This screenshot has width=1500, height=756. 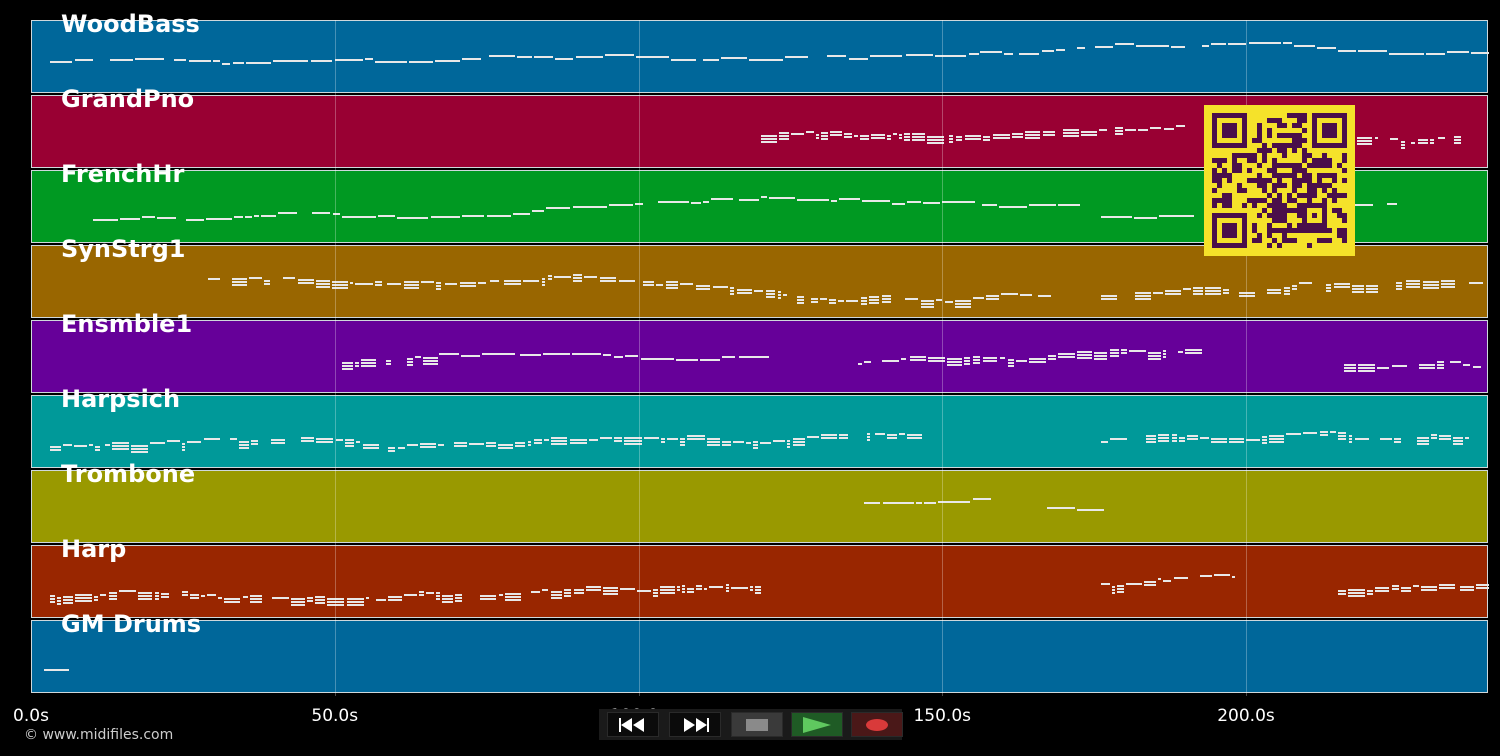 I want to click on track-name: GrandPno, so click(x=128, y=99).